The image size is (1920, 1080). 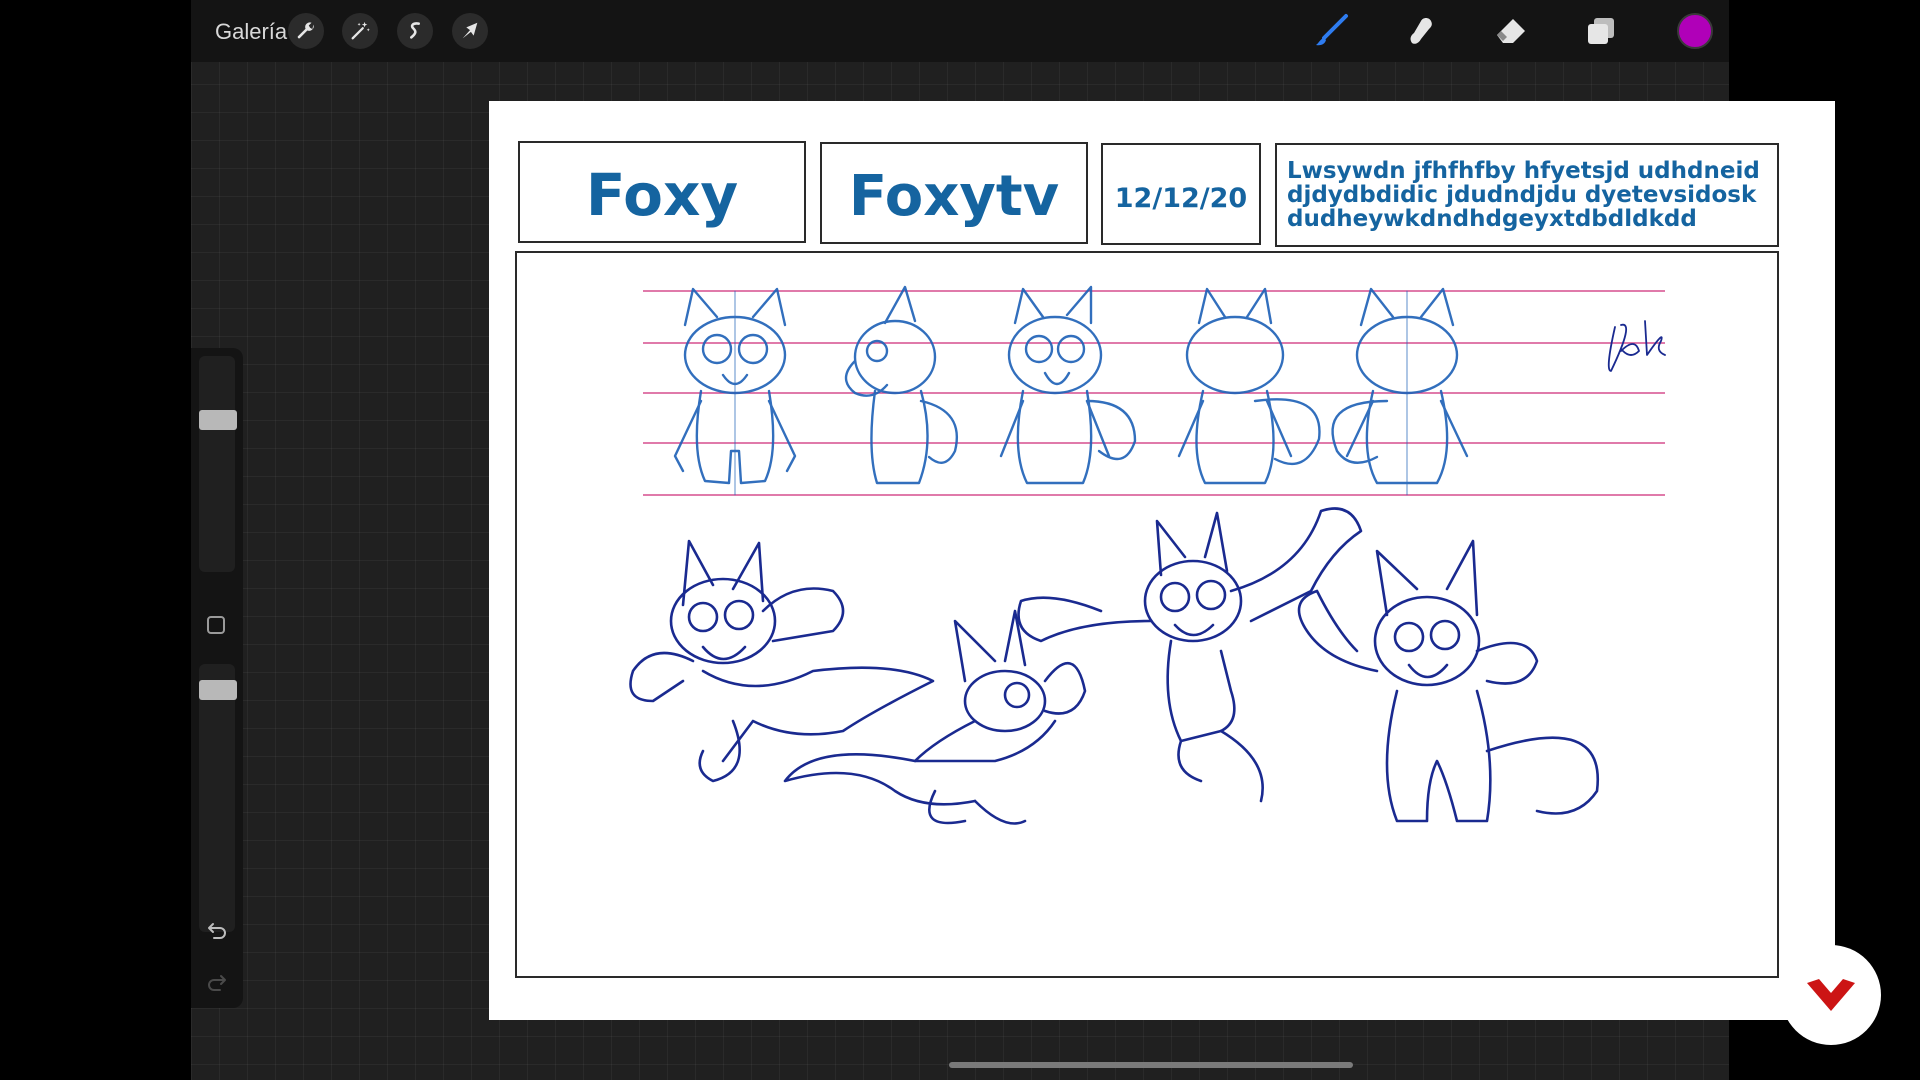 I want to click on adjustments-button, so click(x=360, y=31).